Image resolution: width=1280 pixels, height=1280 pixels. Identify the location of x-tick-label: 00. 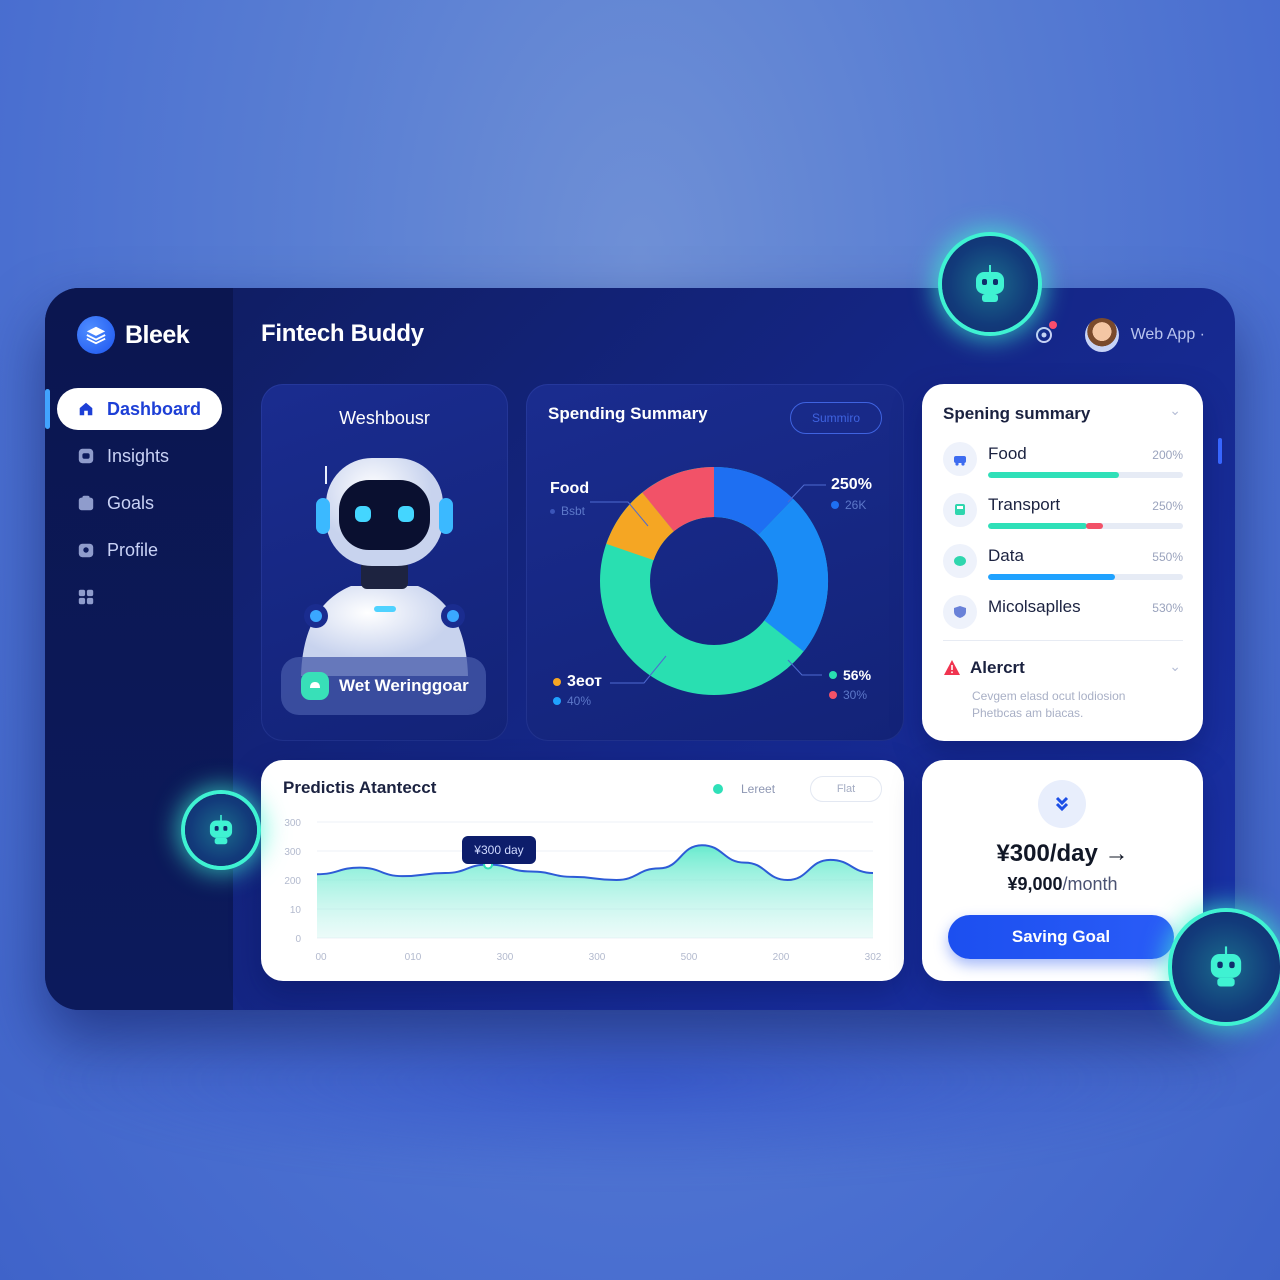
(321, 957).